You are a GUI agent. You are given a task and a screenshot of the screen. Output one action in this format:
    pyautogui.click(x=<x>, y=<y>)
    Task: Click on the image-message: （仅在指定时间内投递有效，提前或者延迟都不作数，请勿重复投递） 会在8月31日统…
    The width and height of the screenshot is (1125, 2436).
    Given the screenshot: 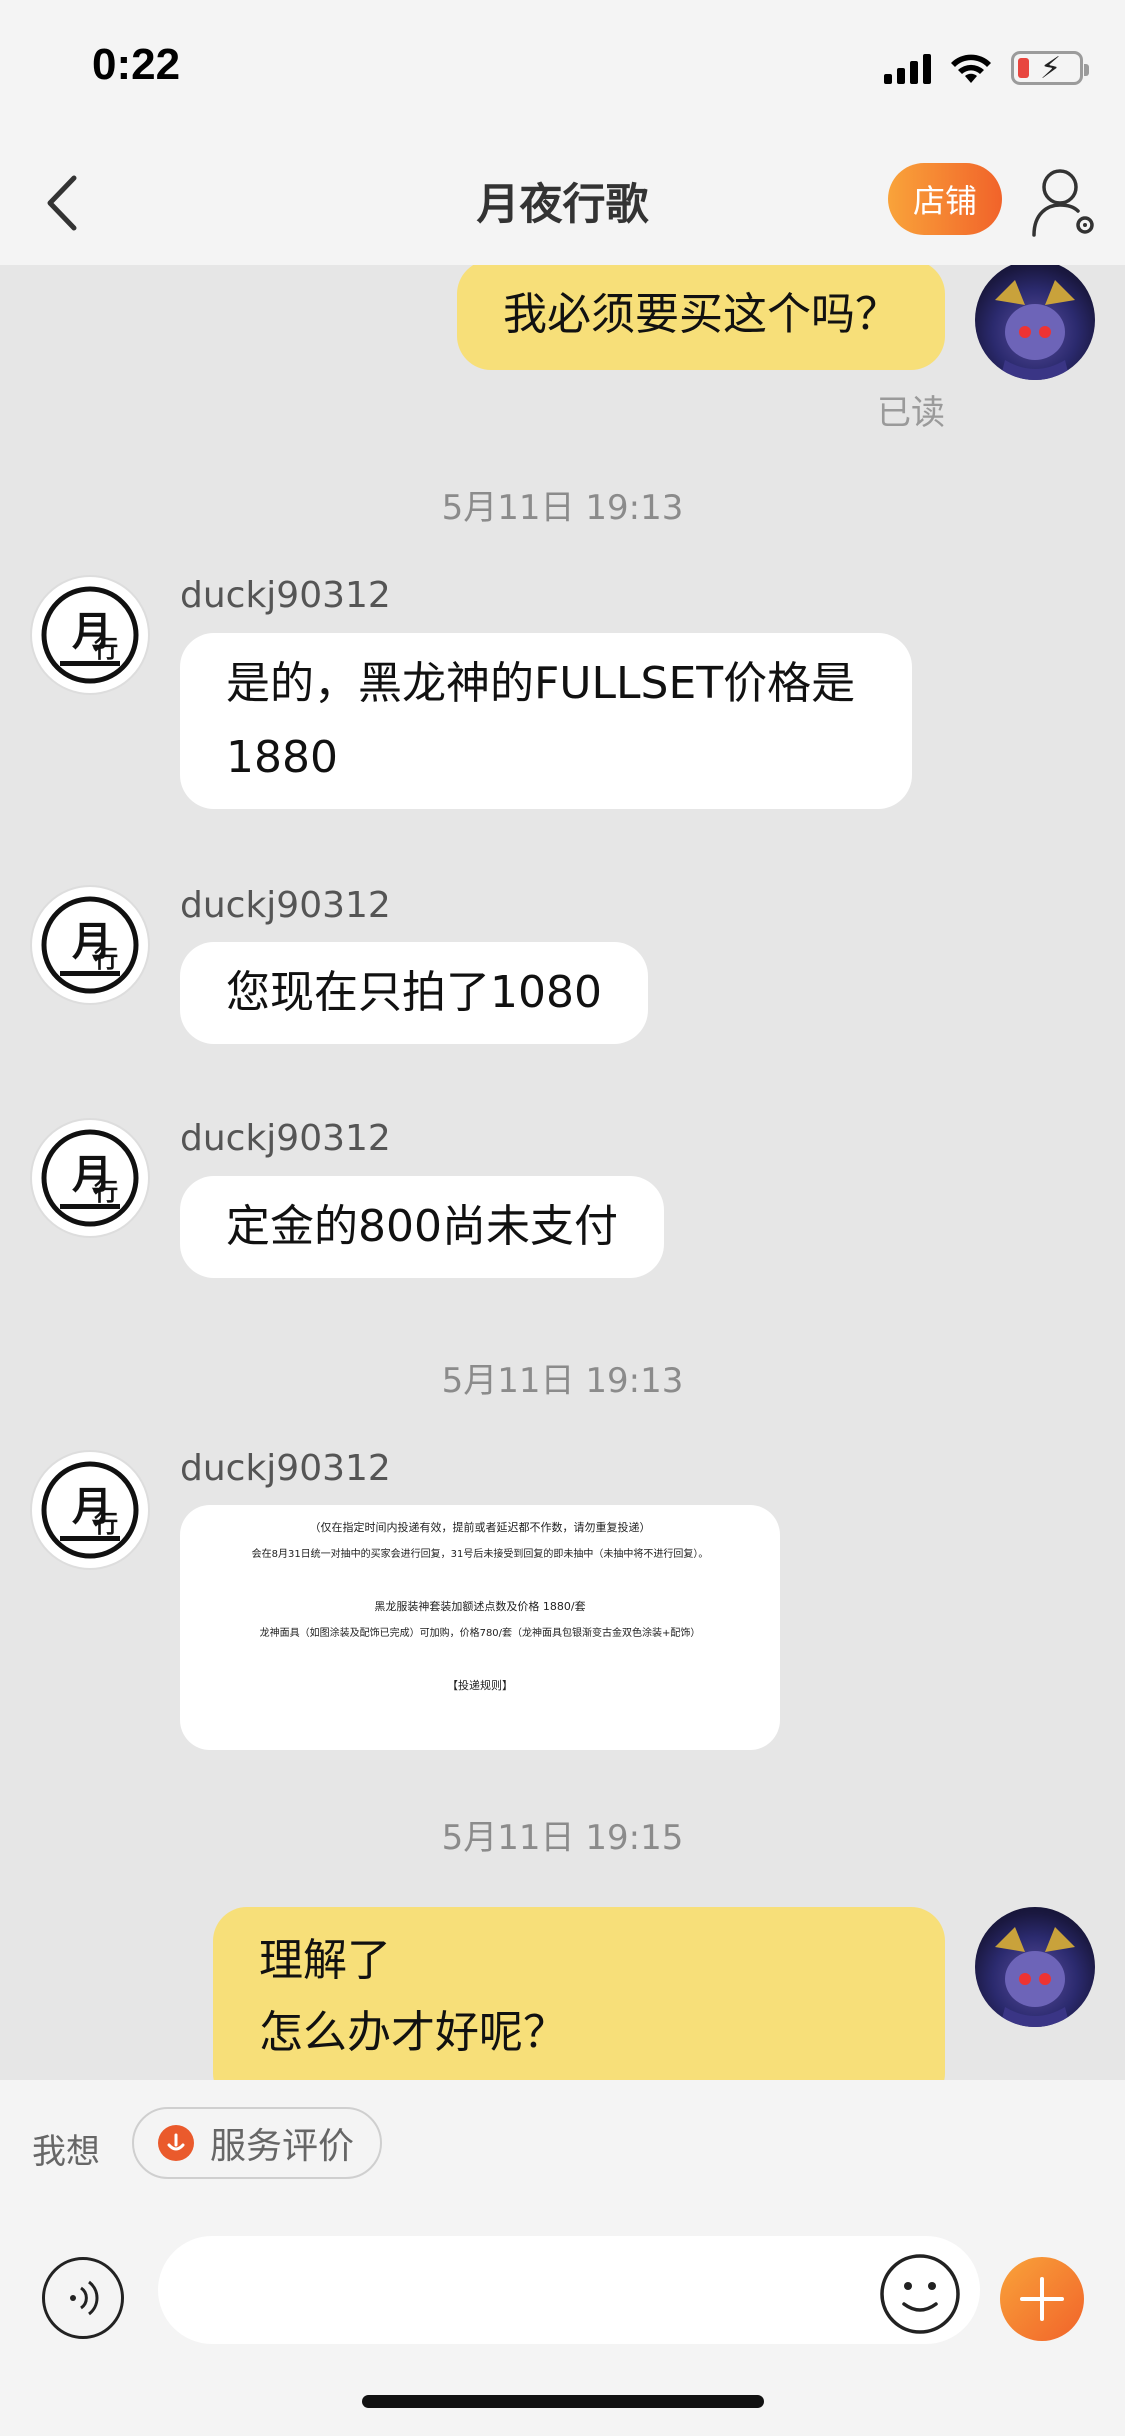 What is the action you would take?
    pyautogui.click(x=480, y=1627)
    